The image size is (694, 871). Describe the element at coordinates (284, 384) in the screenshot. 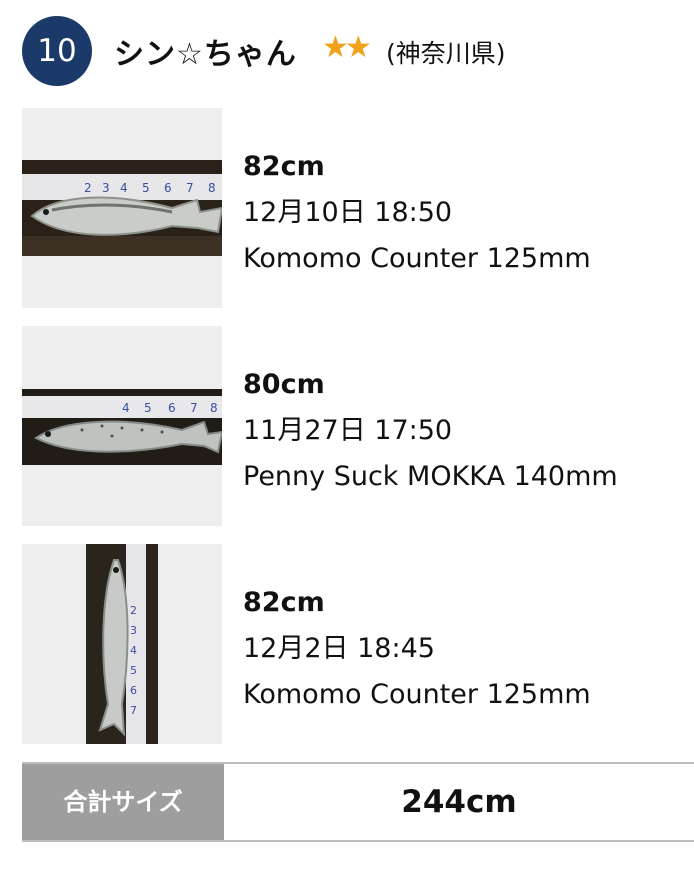

I see `catch-size: 80cm` at that location.